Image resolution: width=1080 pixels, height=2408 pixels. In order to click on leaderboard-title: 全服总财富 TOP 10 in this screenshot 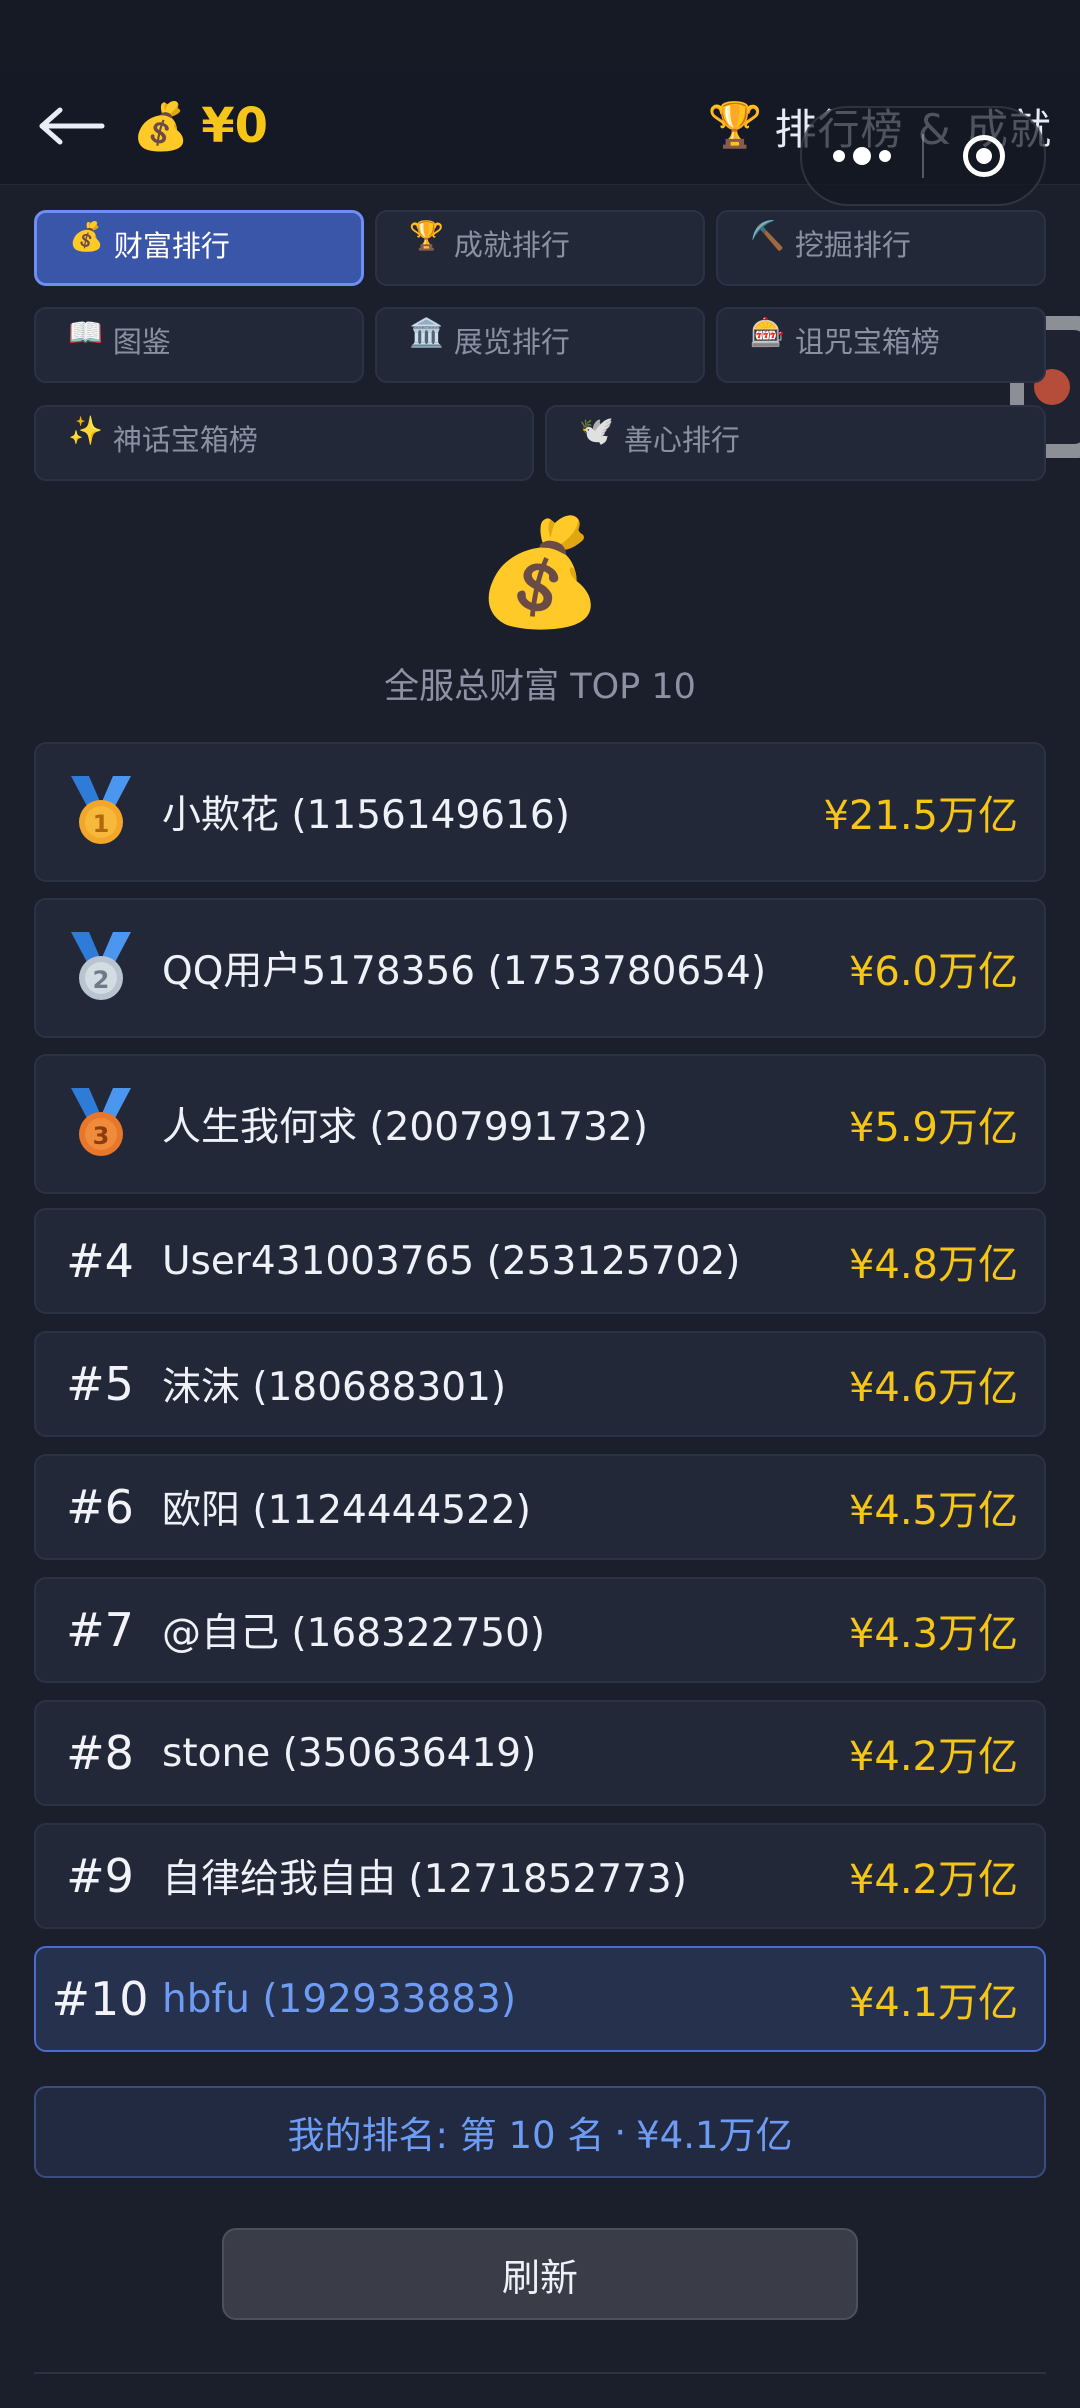, I will do `click(540, 687)`.